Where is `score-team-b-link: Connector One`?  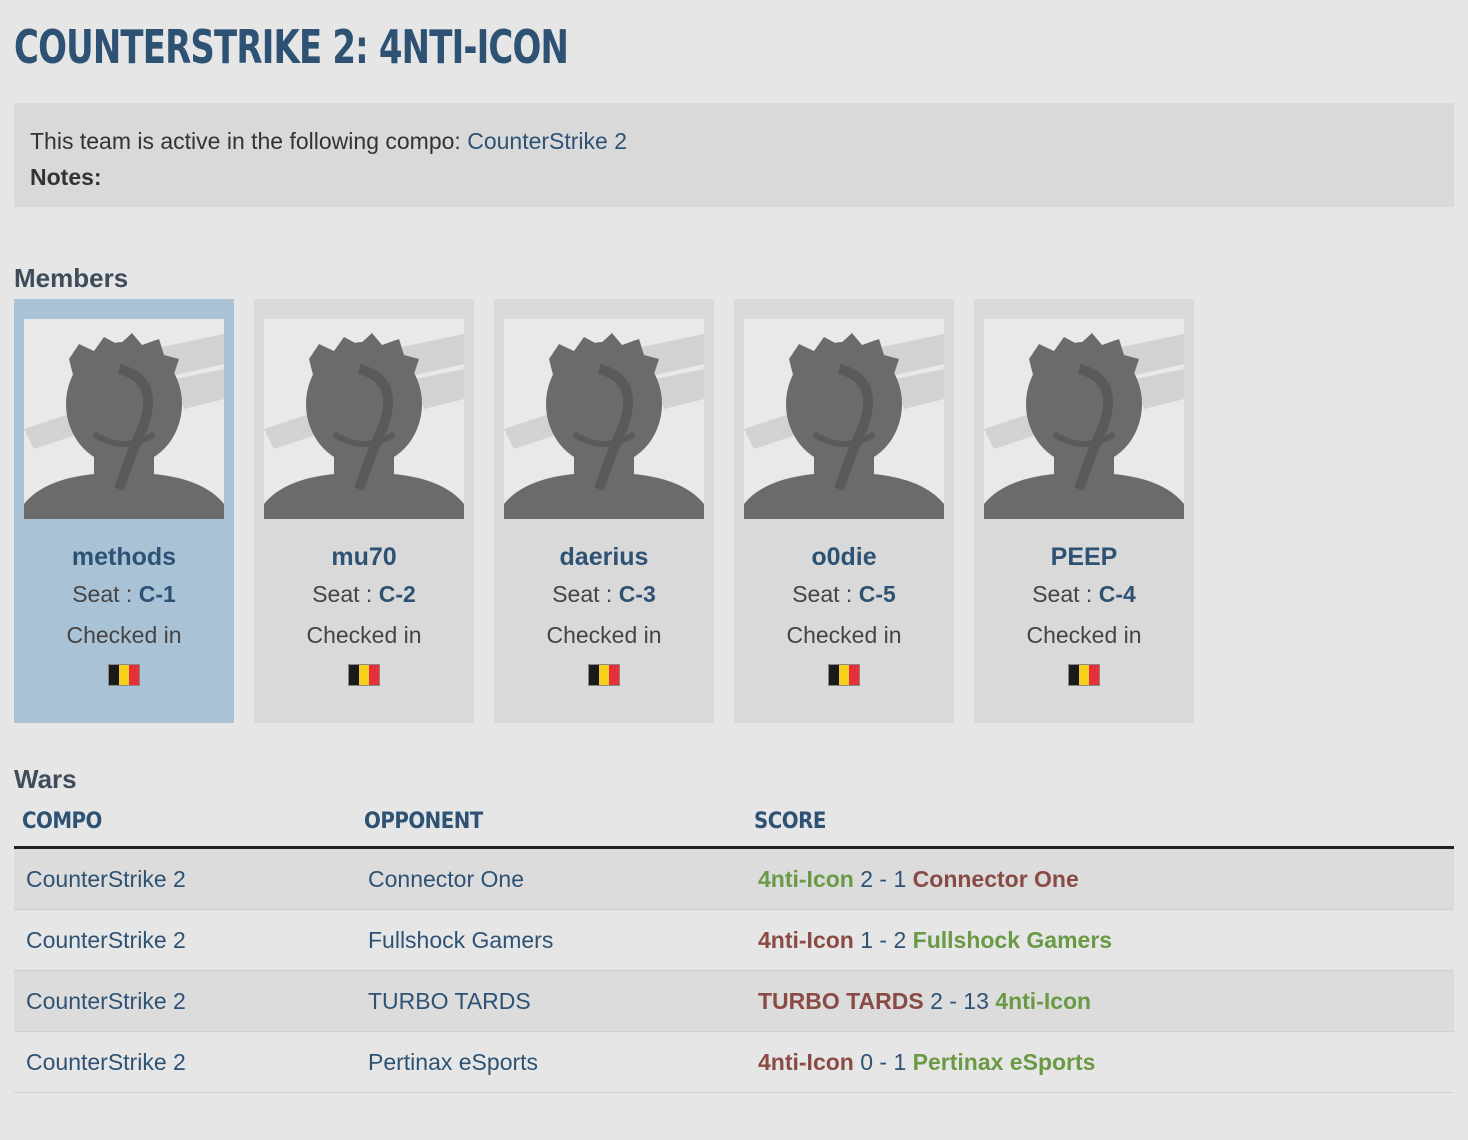
score-team-b-link: Connector One is located at coordinates (996, 879).